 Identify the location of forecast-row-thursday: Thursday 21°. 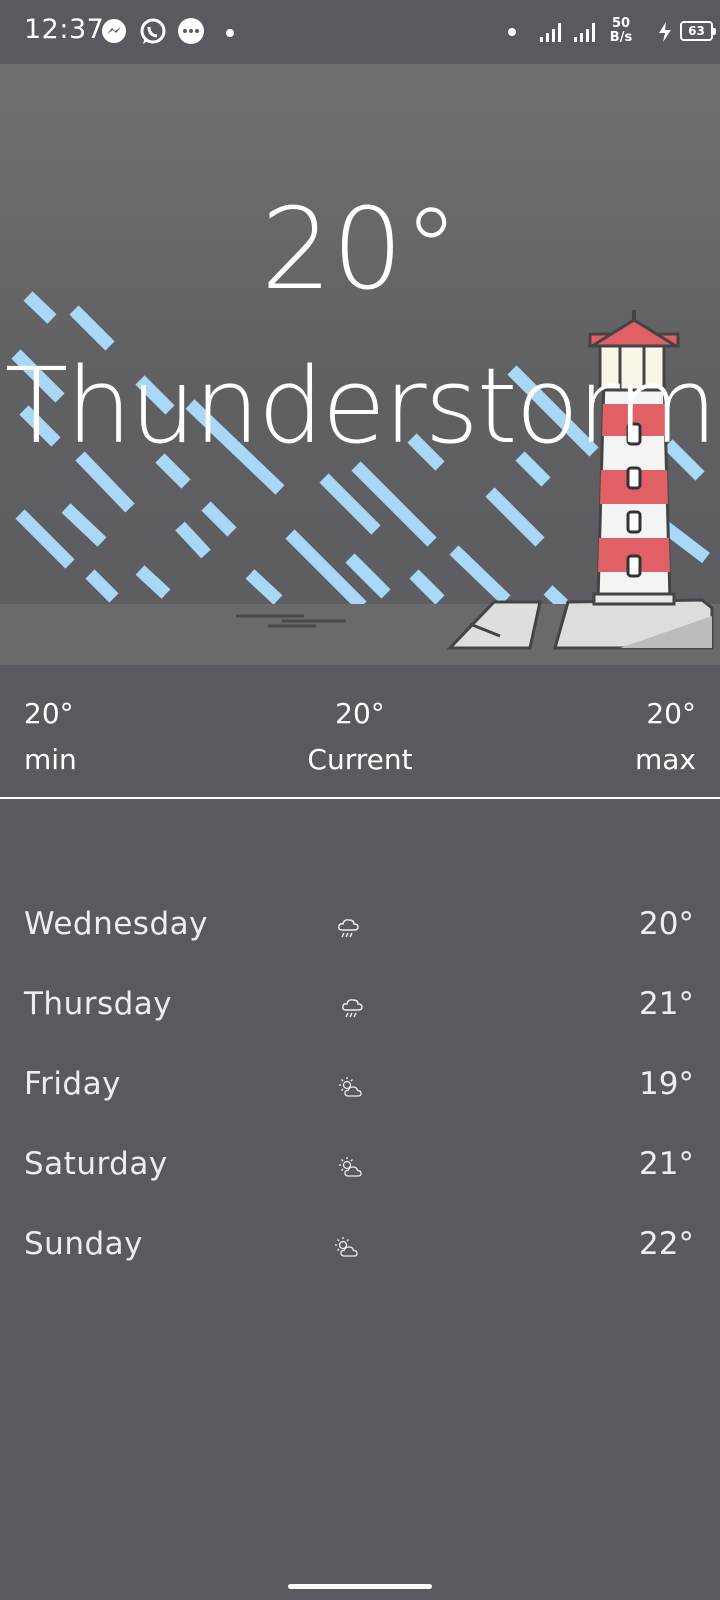
(360, 1016).